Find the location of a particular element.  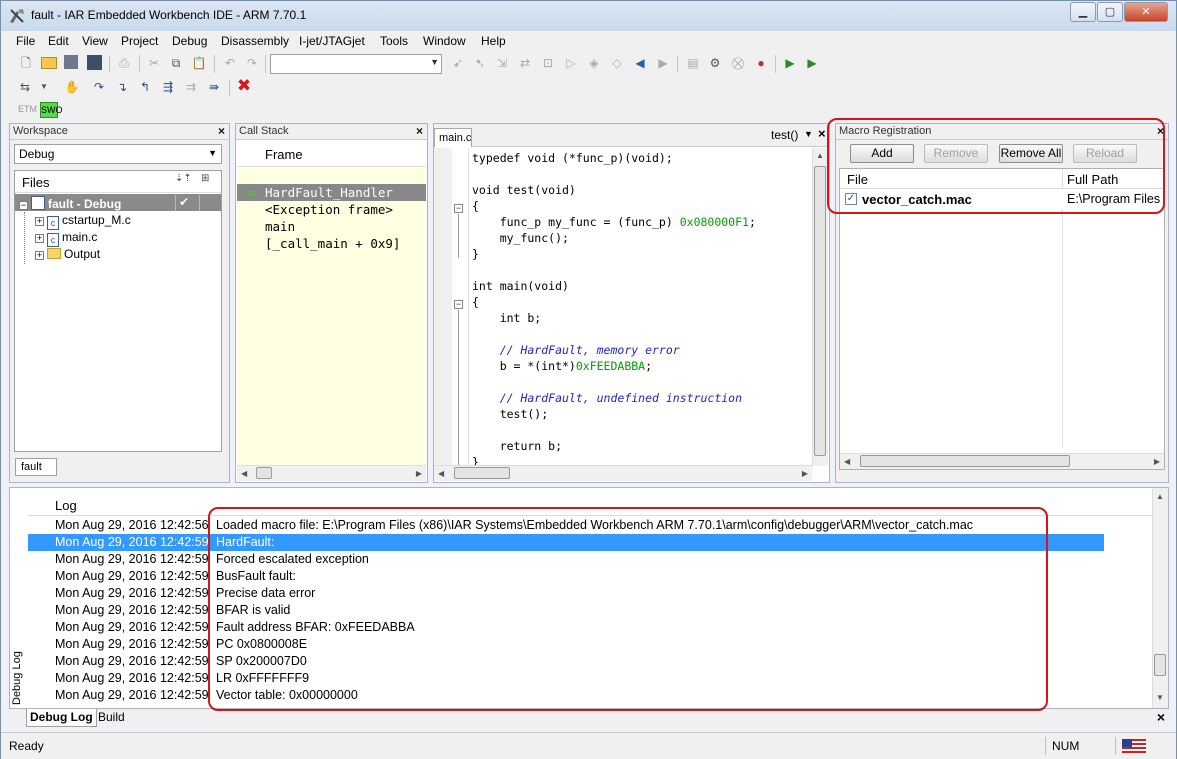

save-icon is located at coordinates (71, 62).